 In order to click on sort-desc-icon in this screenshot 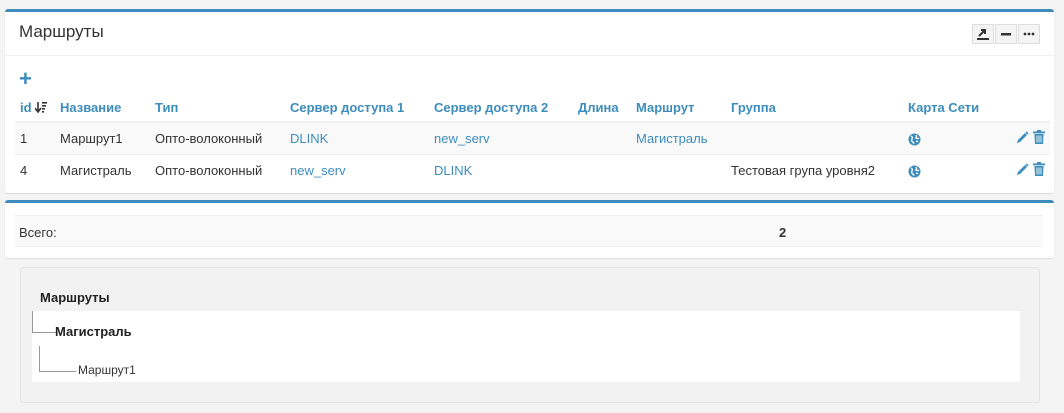, I will do `click(41, 108)`.